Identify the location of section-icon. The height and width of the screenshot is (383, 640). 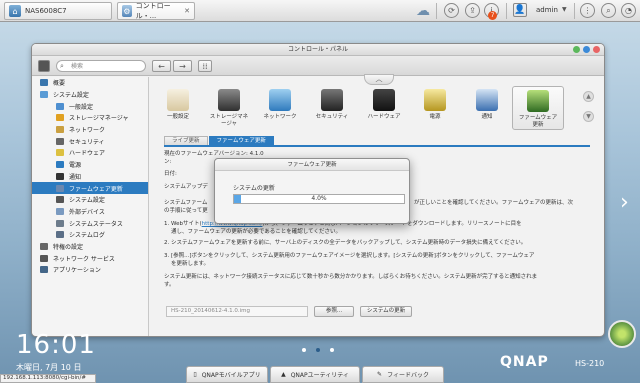
(44, 270).